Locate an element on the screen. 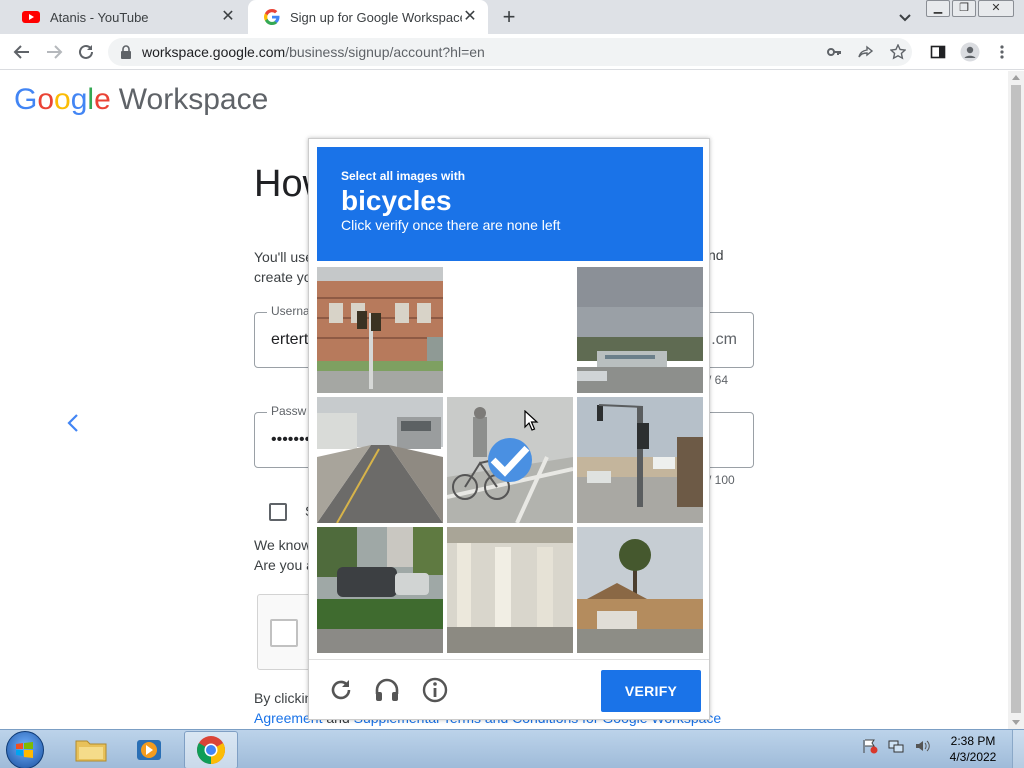  taskbar-file-explorer is located at coordinates (91, 749).